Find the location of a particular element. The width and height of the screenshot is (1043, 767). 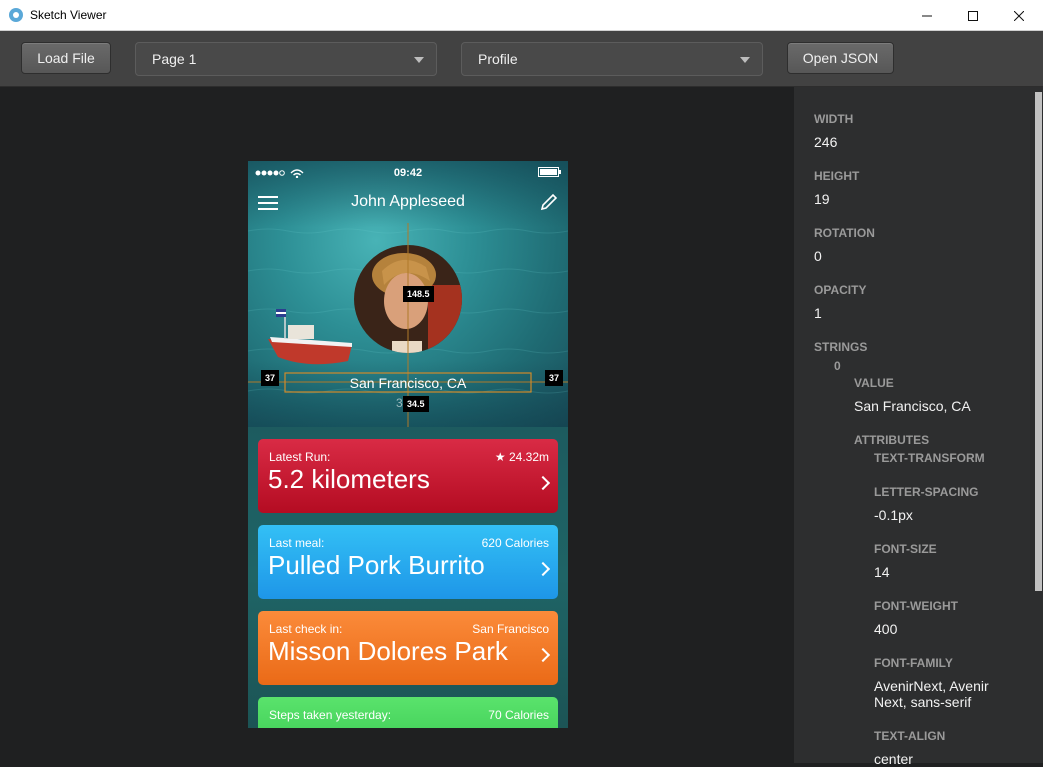

measure-label-right: 37 is located at coordinates (554, 378).